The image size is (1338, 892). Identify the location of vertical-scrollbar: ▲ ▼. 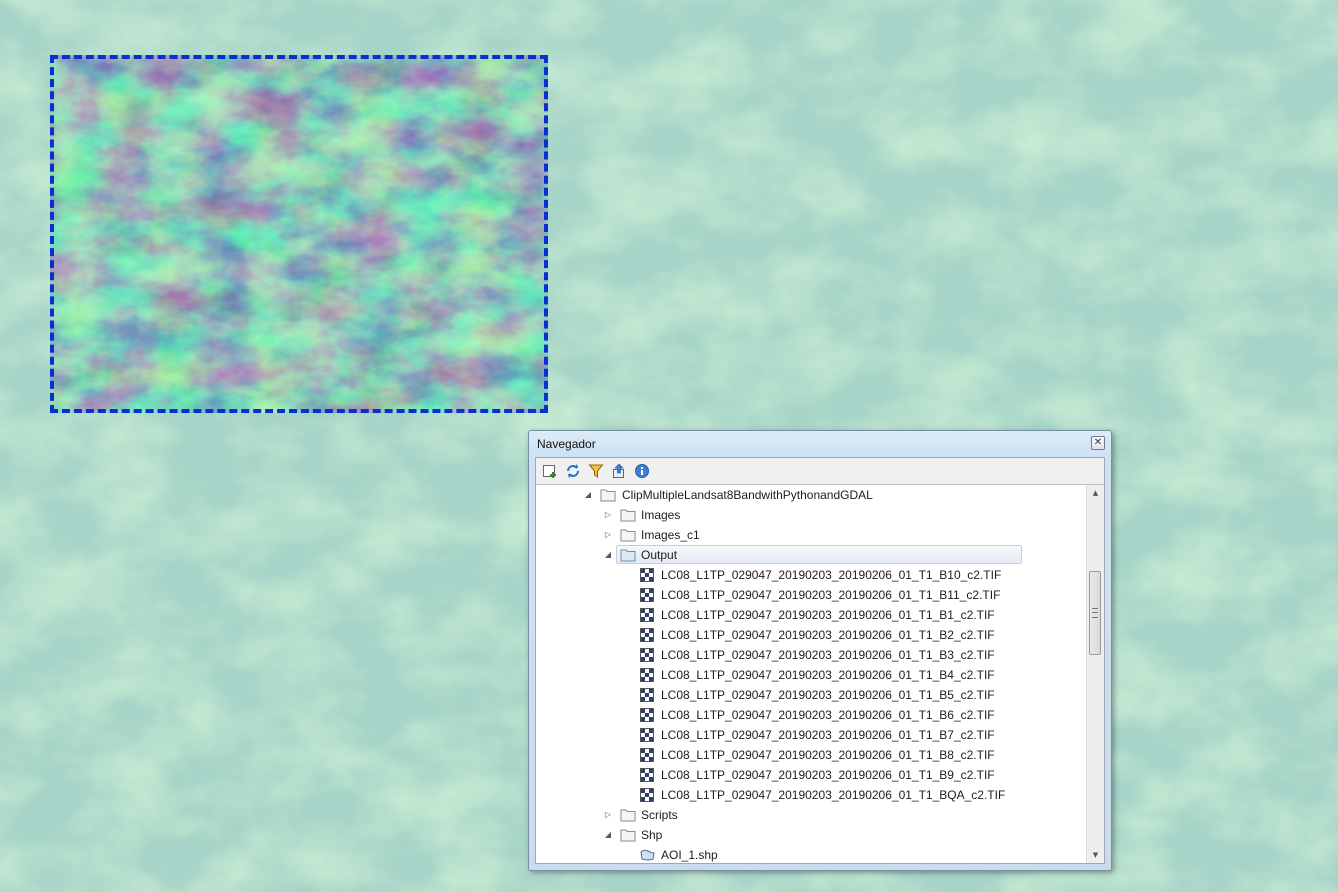
(1095, 674).